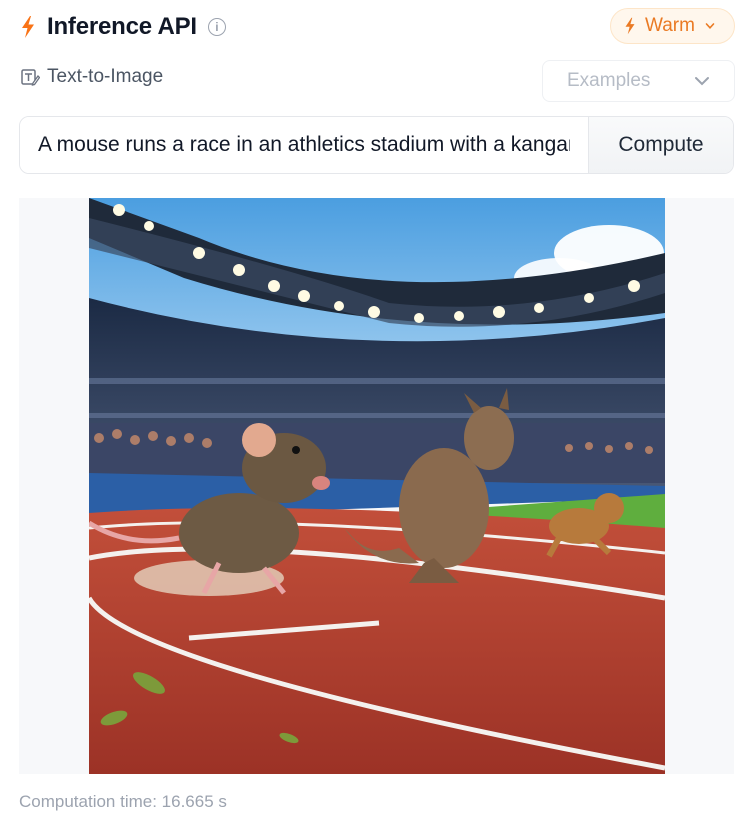  I want to click on task-label: Text-to-Image, so click(91, 77).